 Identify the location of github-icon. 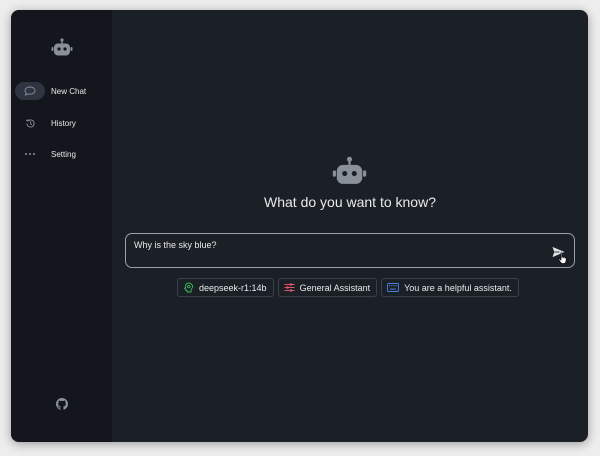
(62, 404).